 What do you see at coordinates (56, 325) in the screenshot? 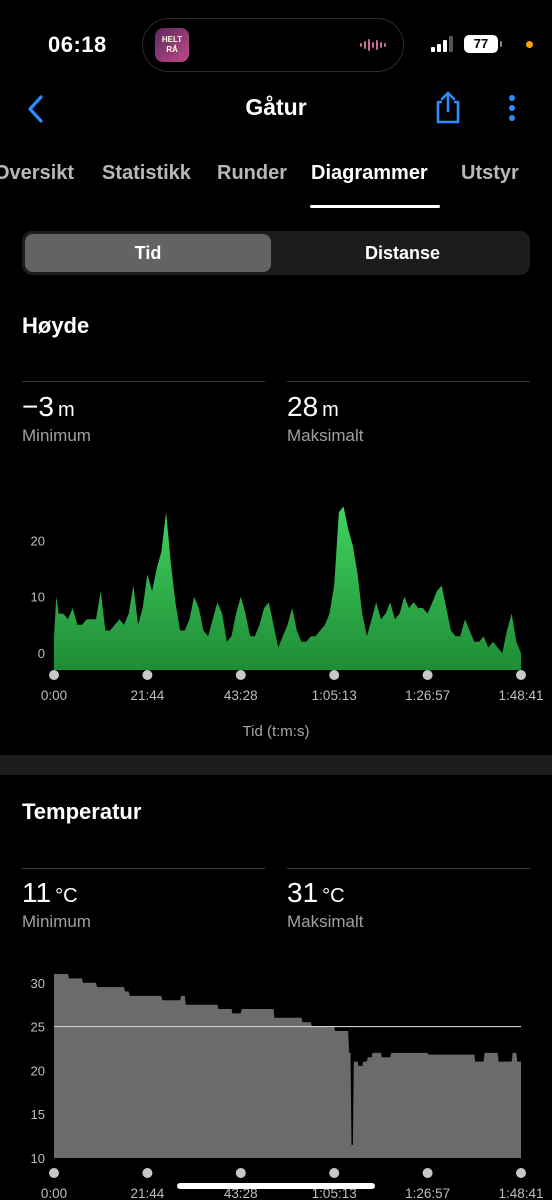
I see `elevation-title: Høyde` at bounding box center [56, 325].